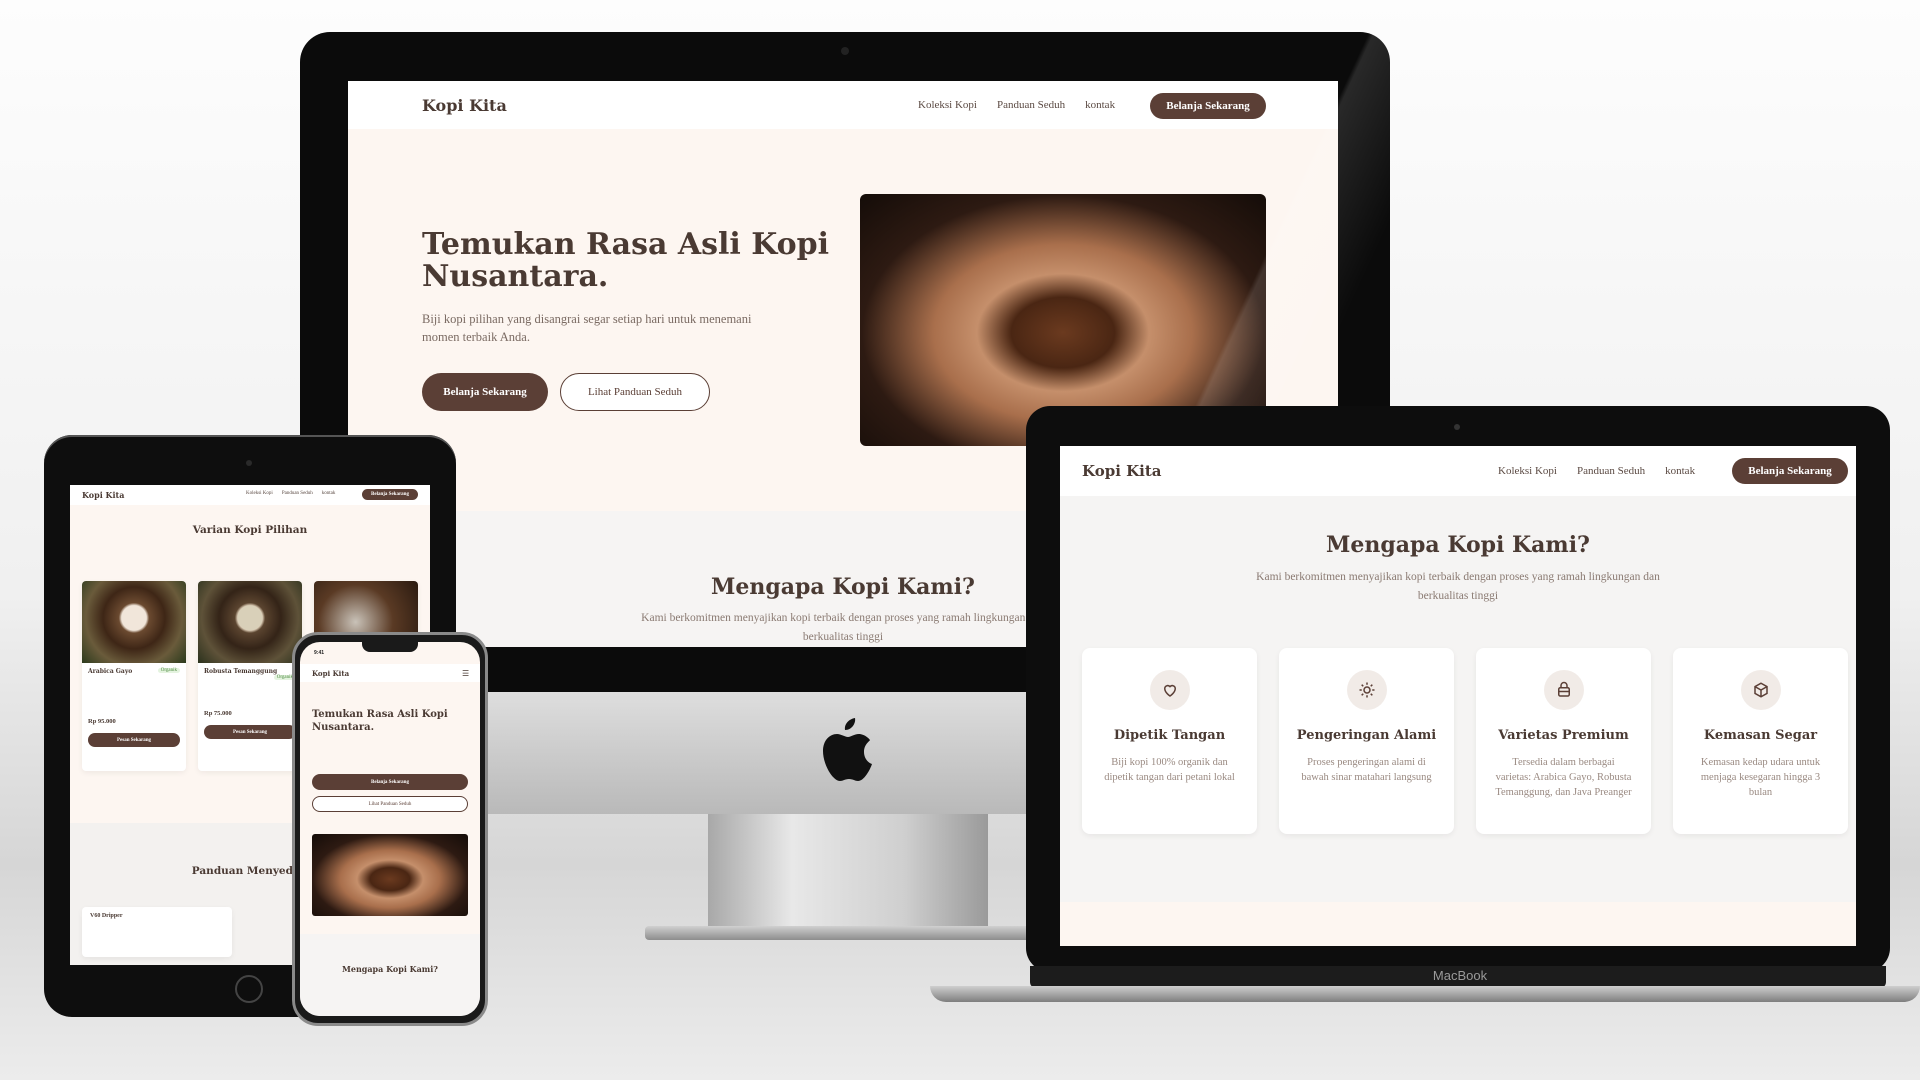 This screenshot has width=1920, height=1080. What do you see at coordinates (947, 105) in the screenshot?
I see `nav-koleksi-kopi: Koleksi Kopi` at bounding box center [947, 105].